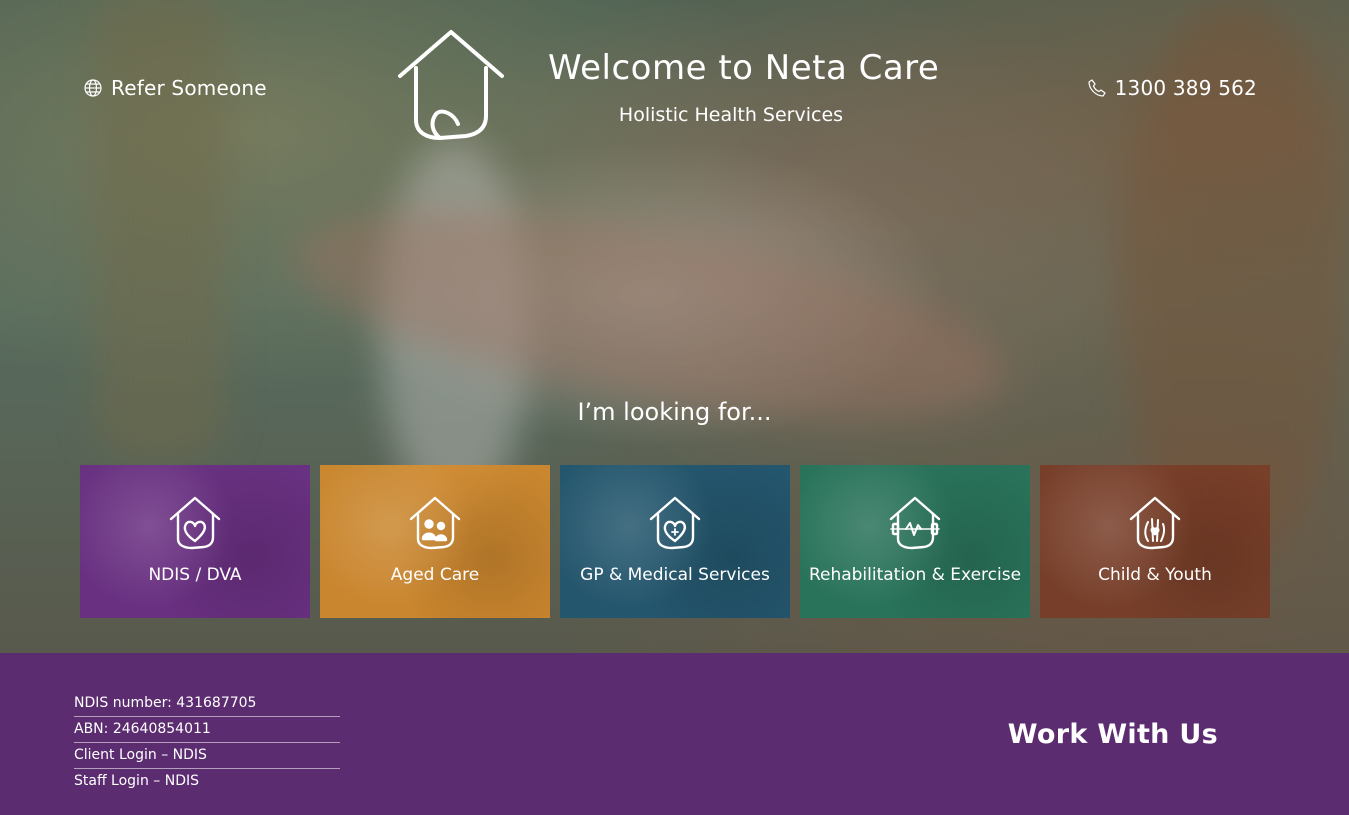 Image resolution: width=1349 pixels, height=815 pixels. I want to click on heart-house-icon, so click(195, 523).